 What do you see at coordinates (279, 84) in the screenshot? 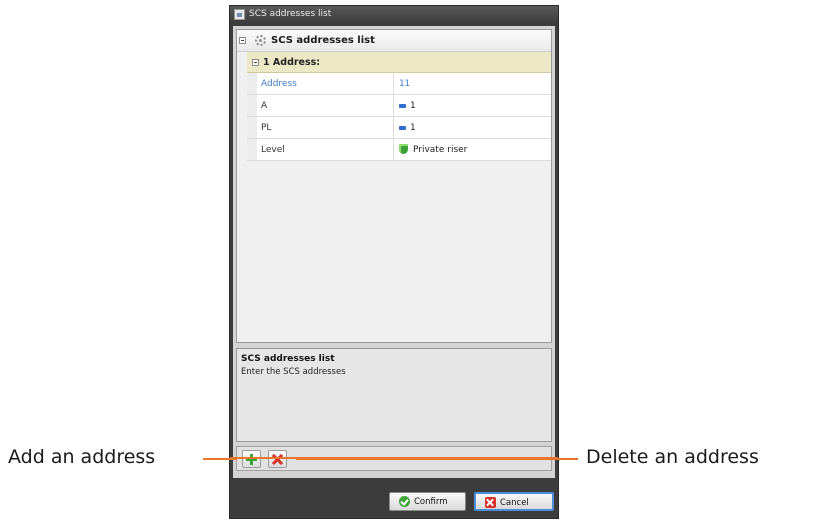
I see `property-name: Address` at bounding box center [279, 84].